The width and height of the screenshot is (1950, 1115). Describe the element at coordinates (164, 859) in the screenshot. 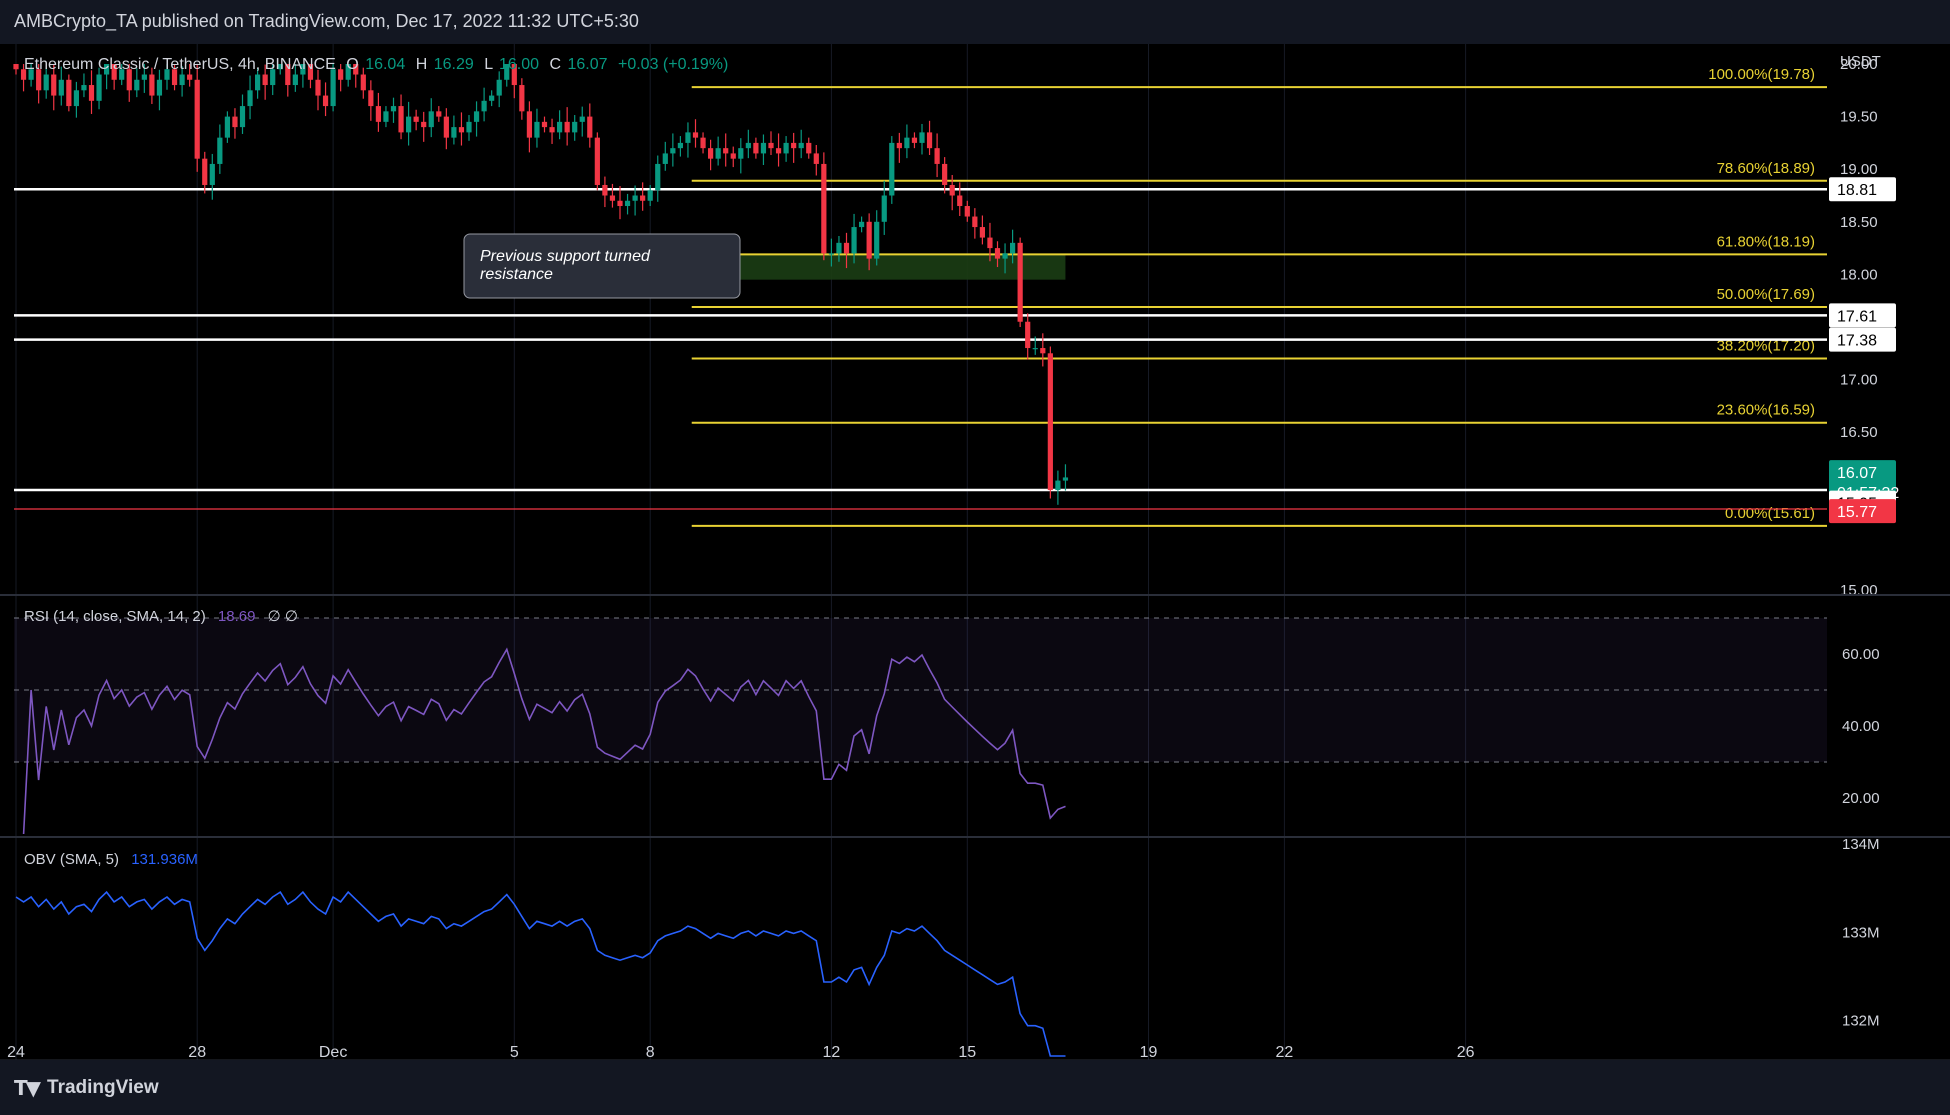

I see `obv-value: 131.936M` at that location.